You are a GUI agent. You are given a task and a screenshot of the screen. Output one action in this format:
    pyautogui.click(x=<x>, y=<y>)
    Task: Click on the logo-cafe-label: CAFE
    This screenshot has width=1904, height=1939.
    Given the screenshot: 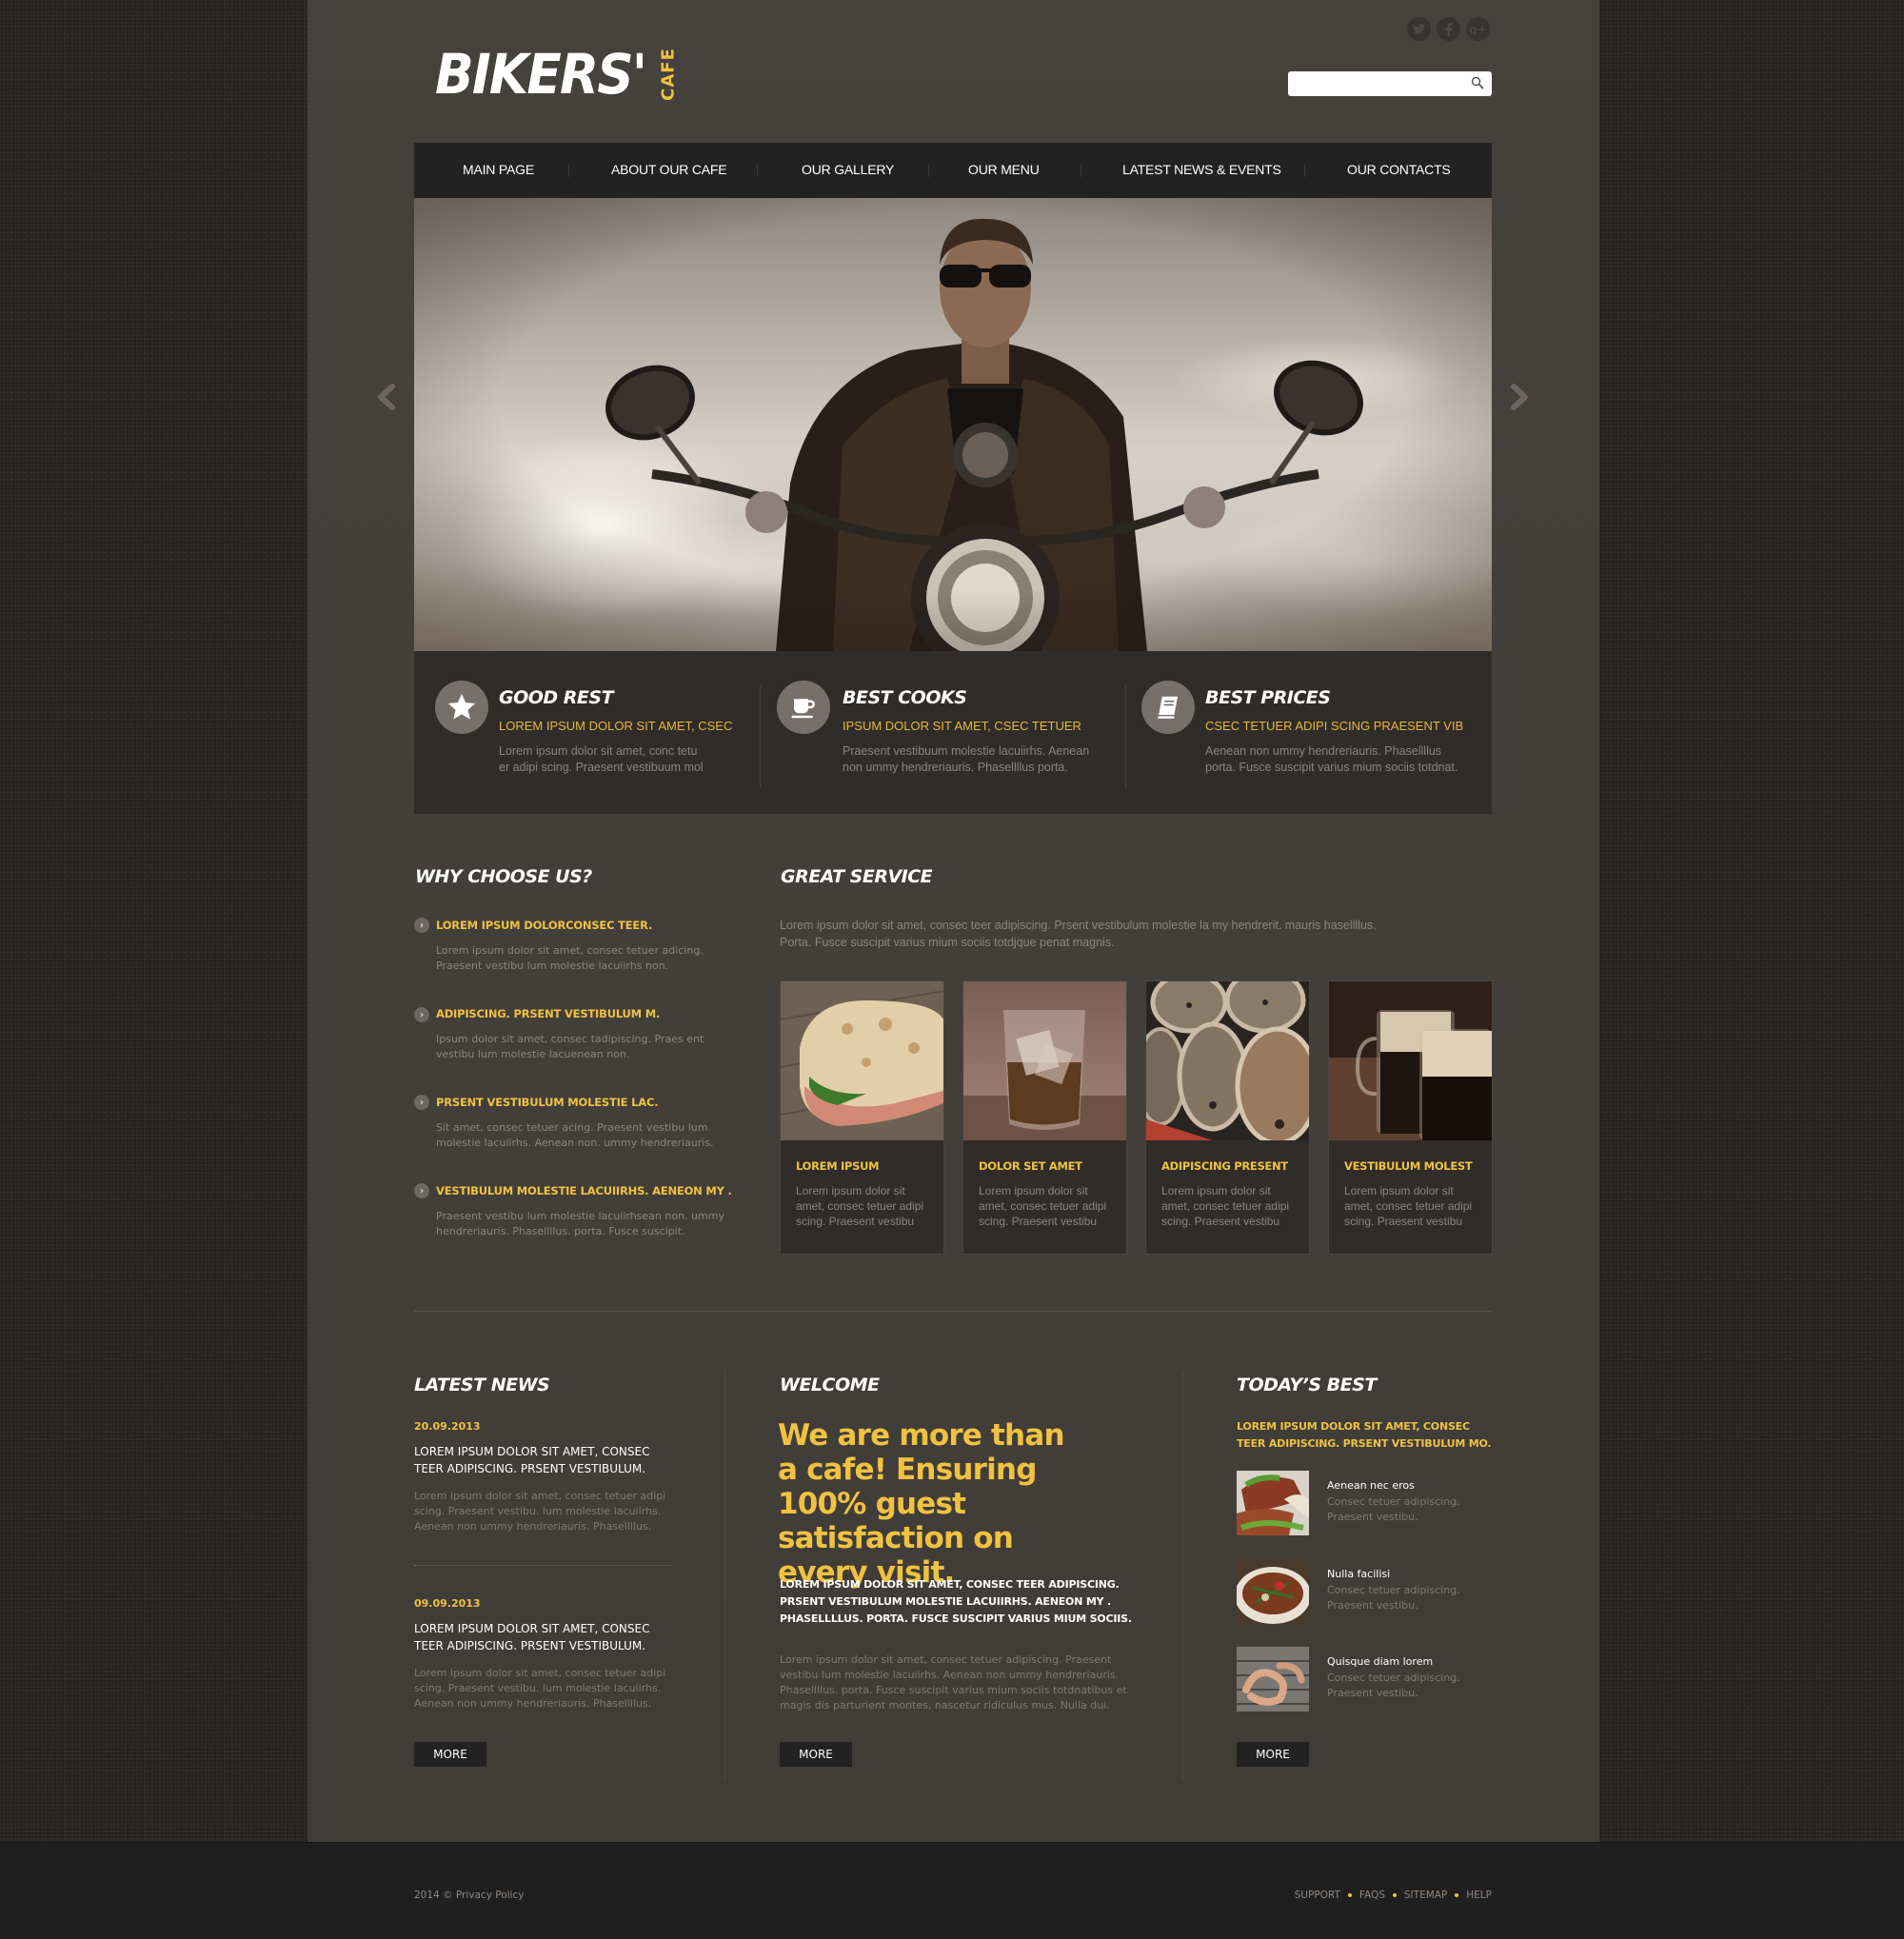 What is the action you would take?
    pyautogui.click(x=668, y=74)
    